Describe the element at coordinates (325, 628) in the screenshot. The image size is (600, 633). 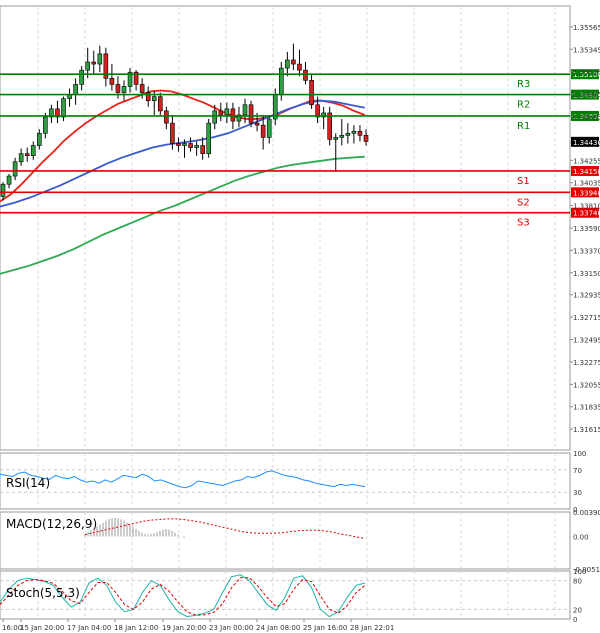
I see `time-tick-label: 25 Jan 16:00` at that location.